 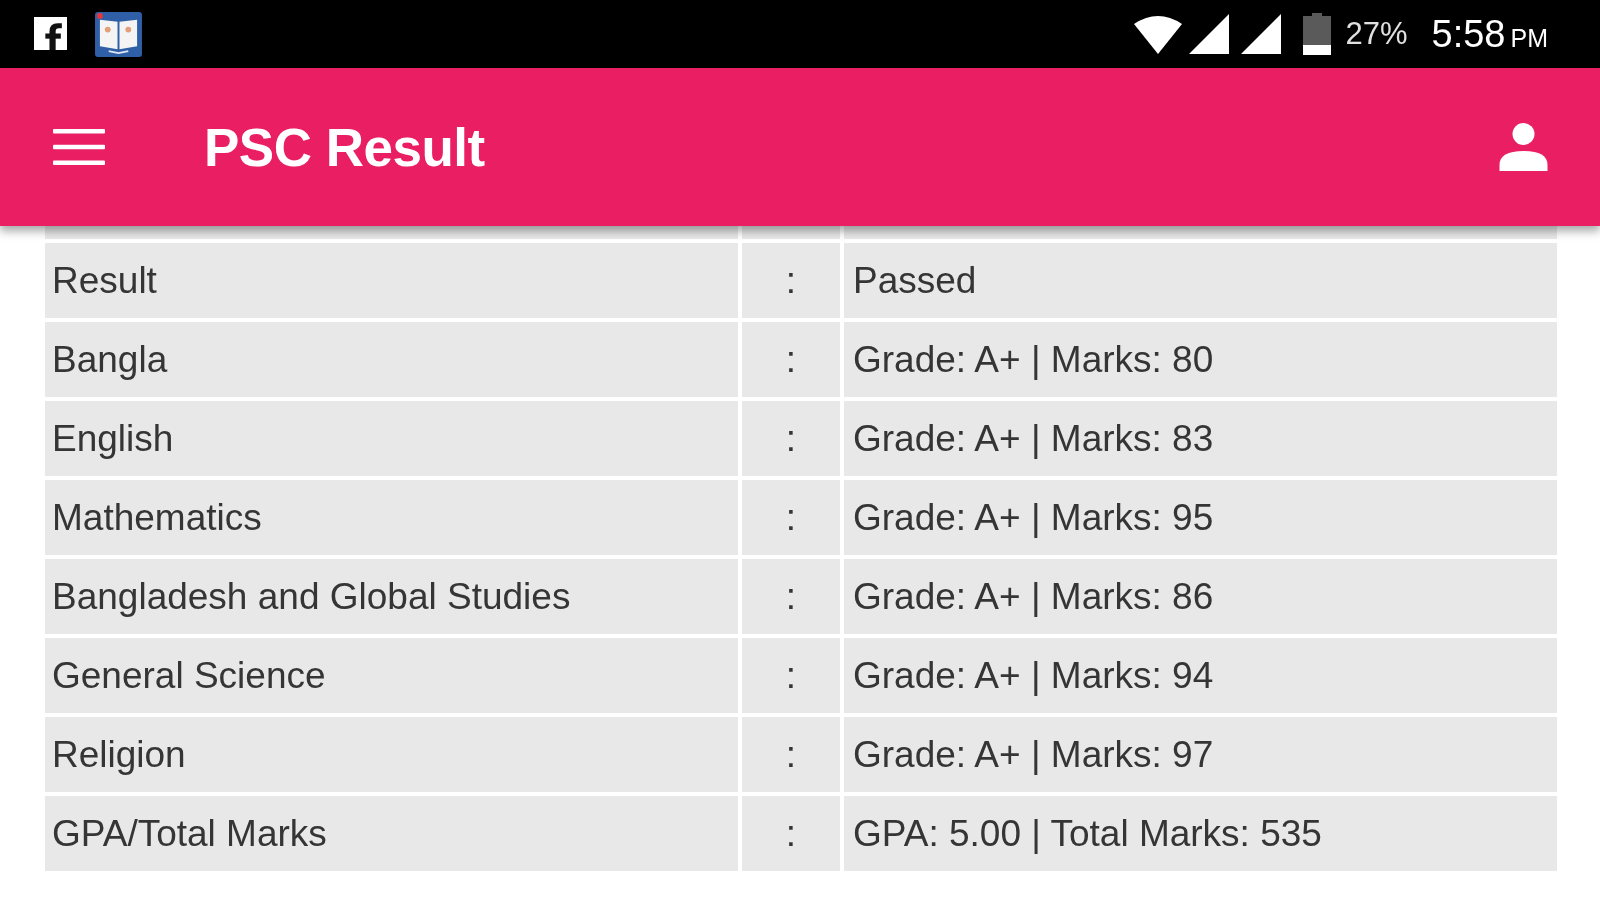 I want to click on battery-icon, so click(x=1317, y=34).